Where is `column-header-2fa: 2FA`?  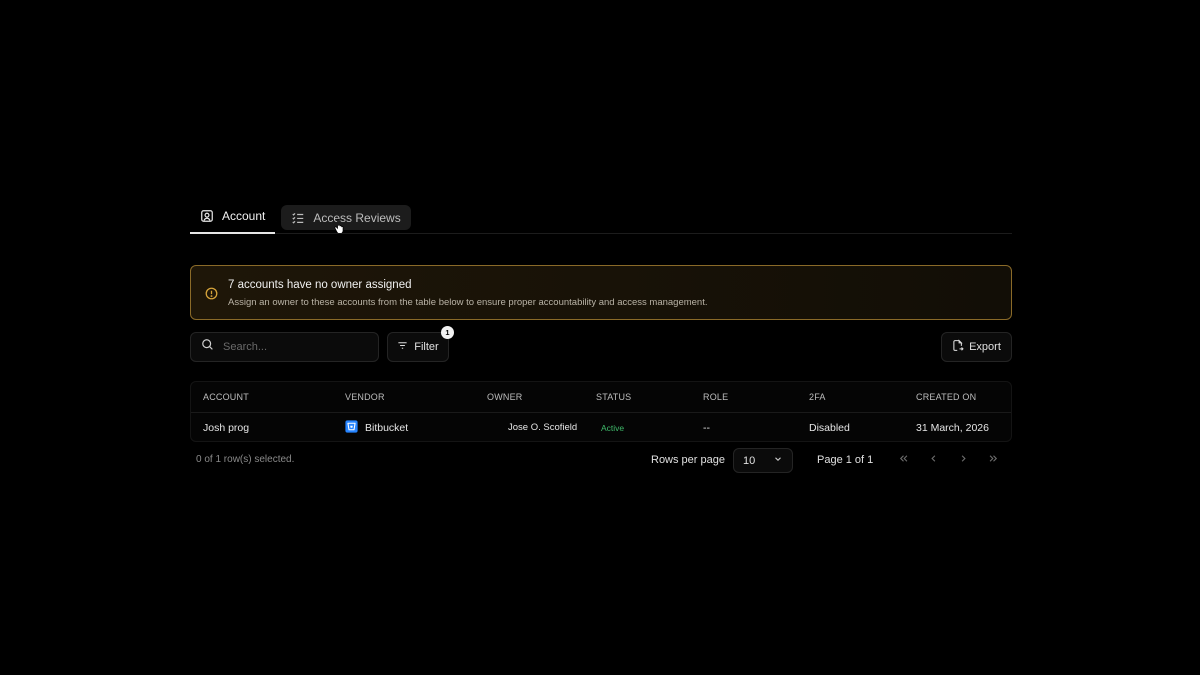
column-header-2fa: 2FA is located at coordinates (817, 397).